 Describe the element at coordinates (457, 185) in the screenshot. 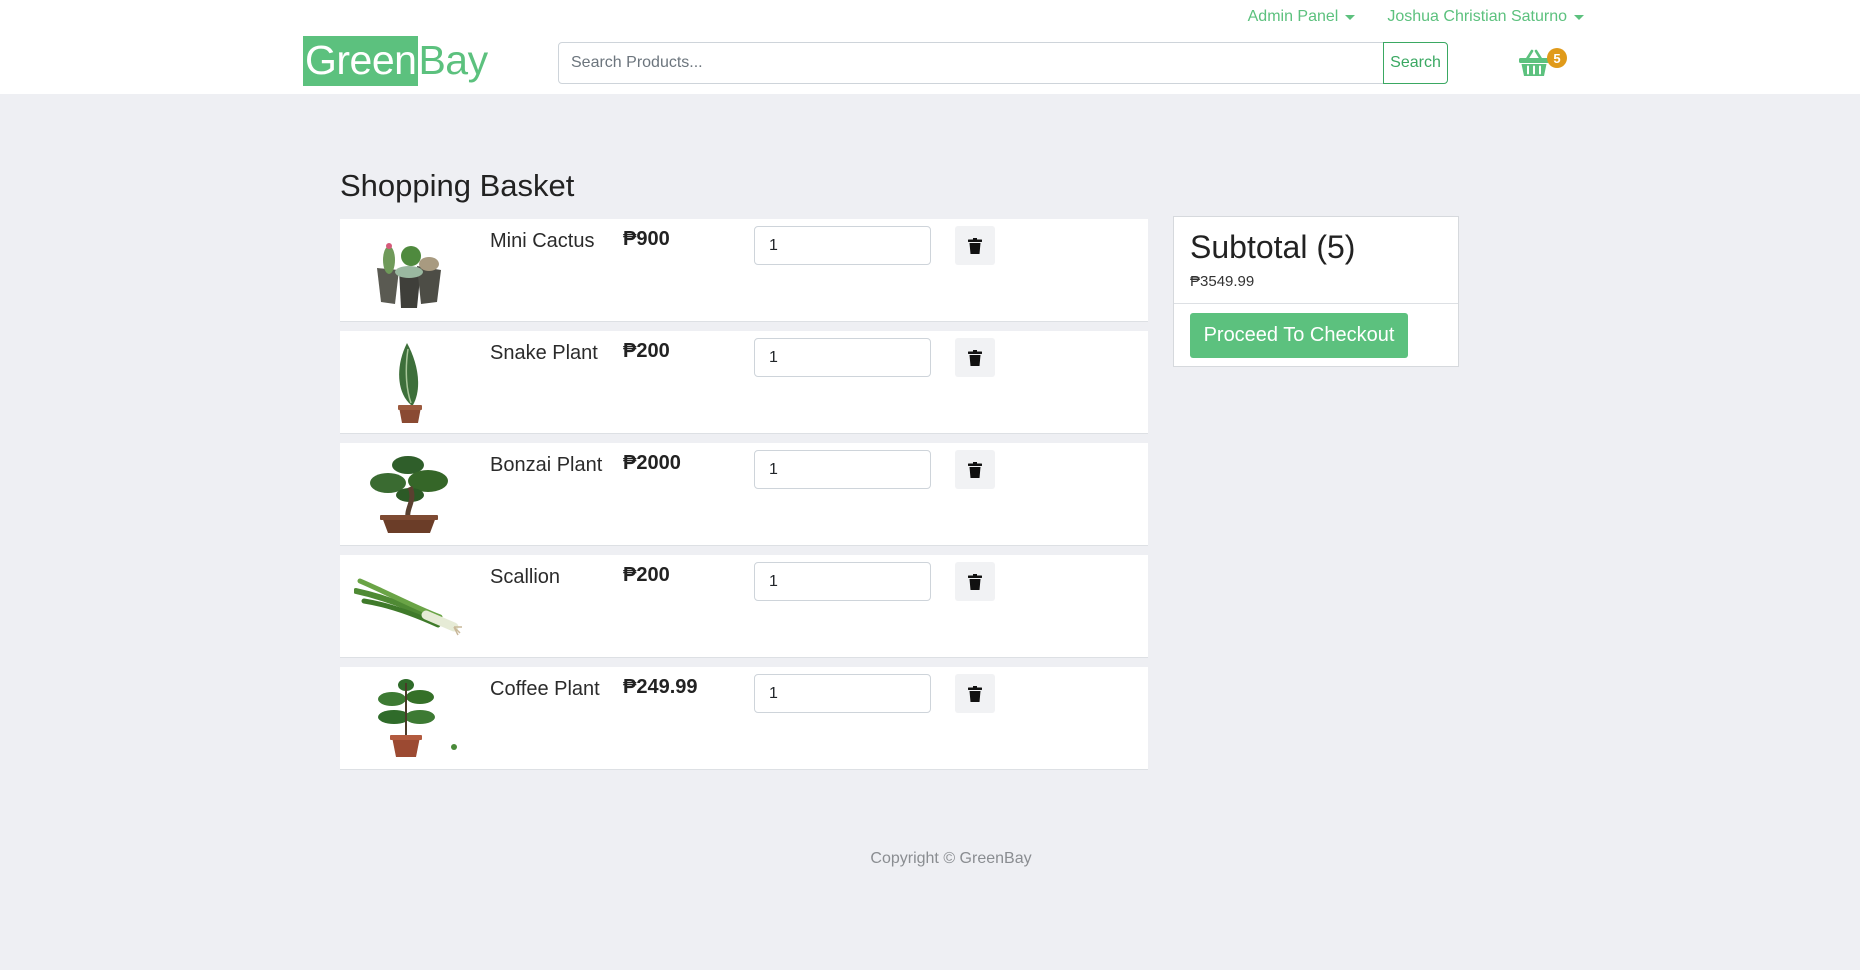

I see `page-title: Shopping Basket` at that location.